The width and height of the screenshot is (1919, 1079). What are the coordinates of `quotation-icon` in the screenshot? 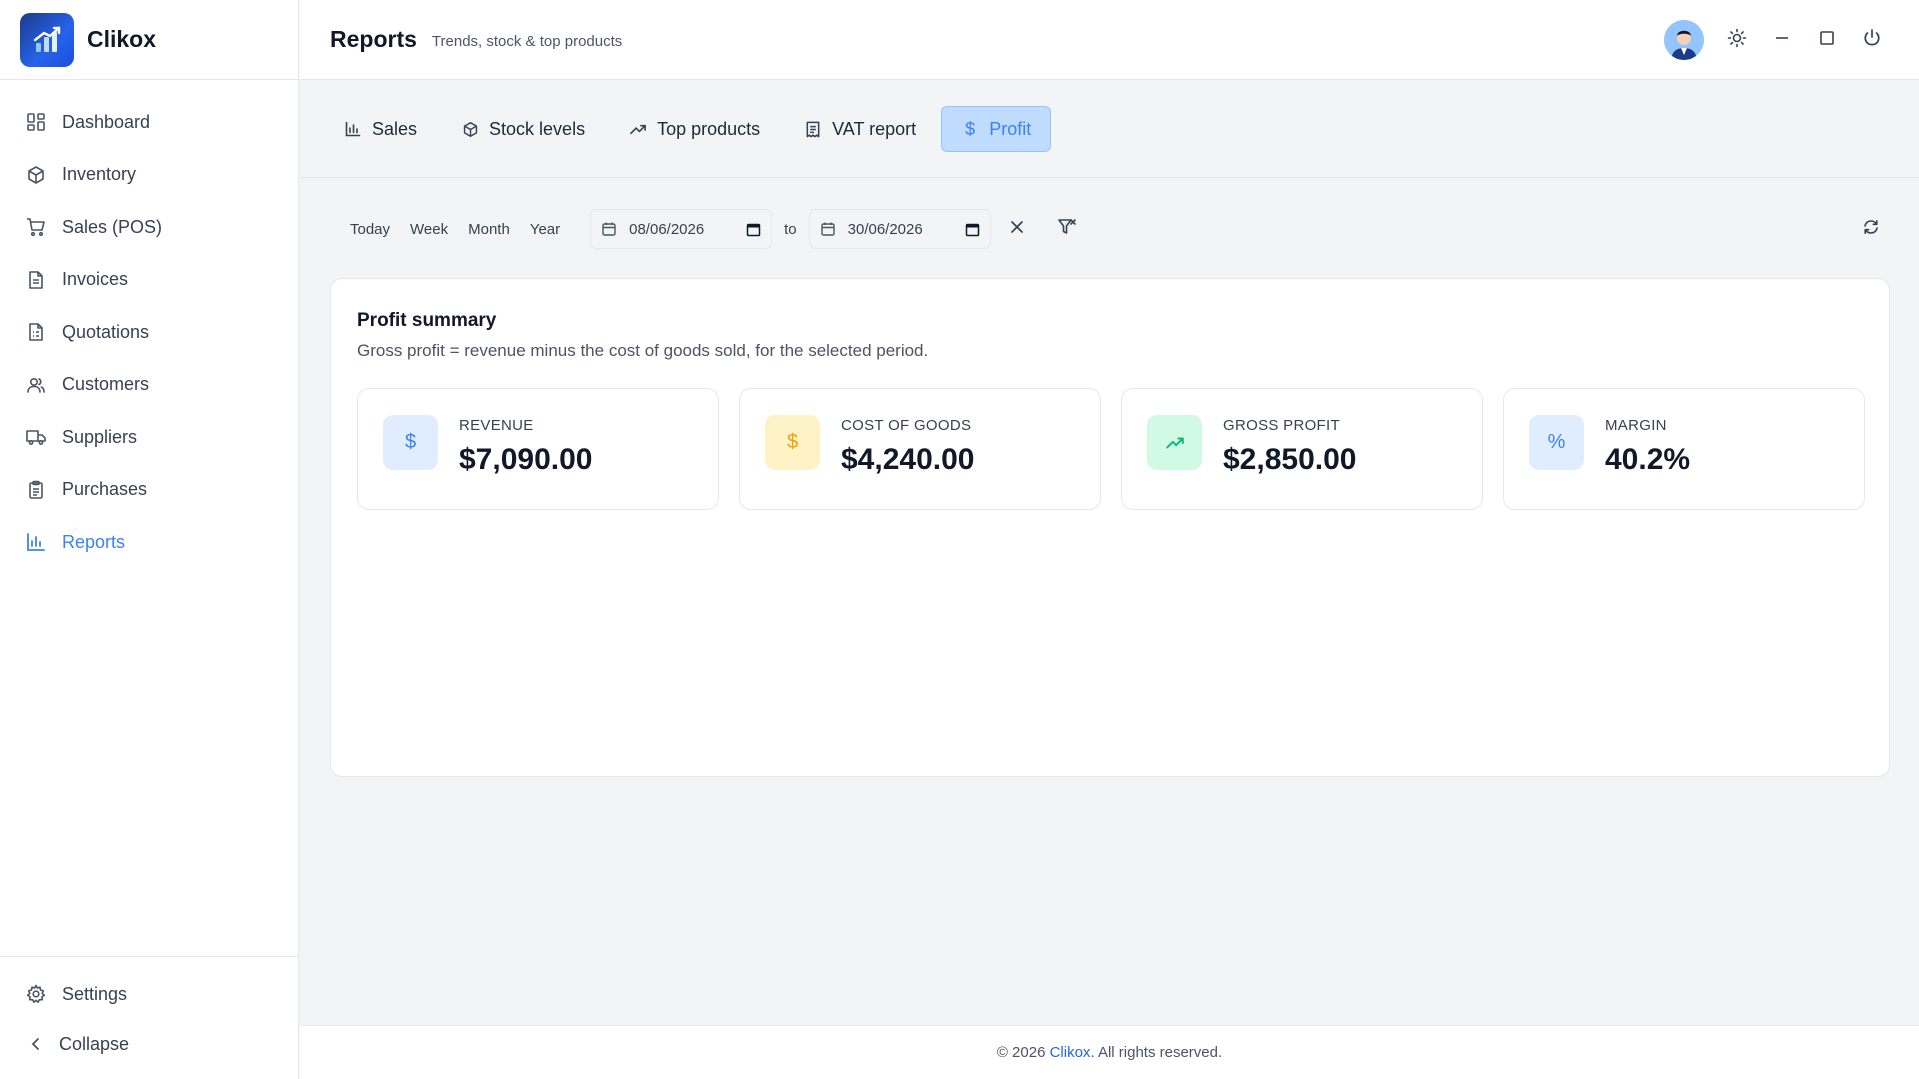 It's located at (36, 332).